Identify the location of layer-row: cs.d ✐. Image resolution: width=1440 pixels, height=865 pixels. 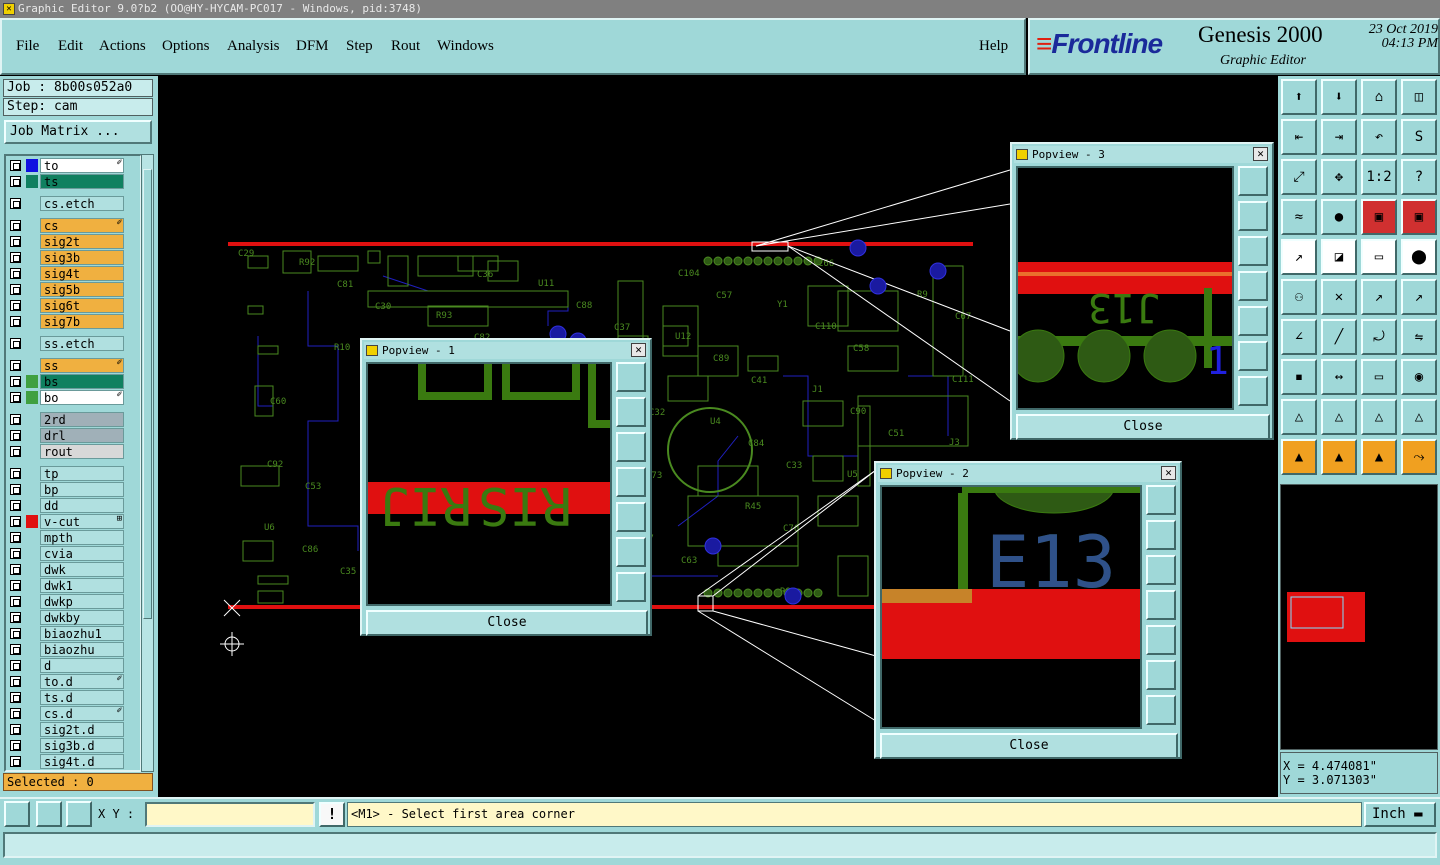
(67, 713).